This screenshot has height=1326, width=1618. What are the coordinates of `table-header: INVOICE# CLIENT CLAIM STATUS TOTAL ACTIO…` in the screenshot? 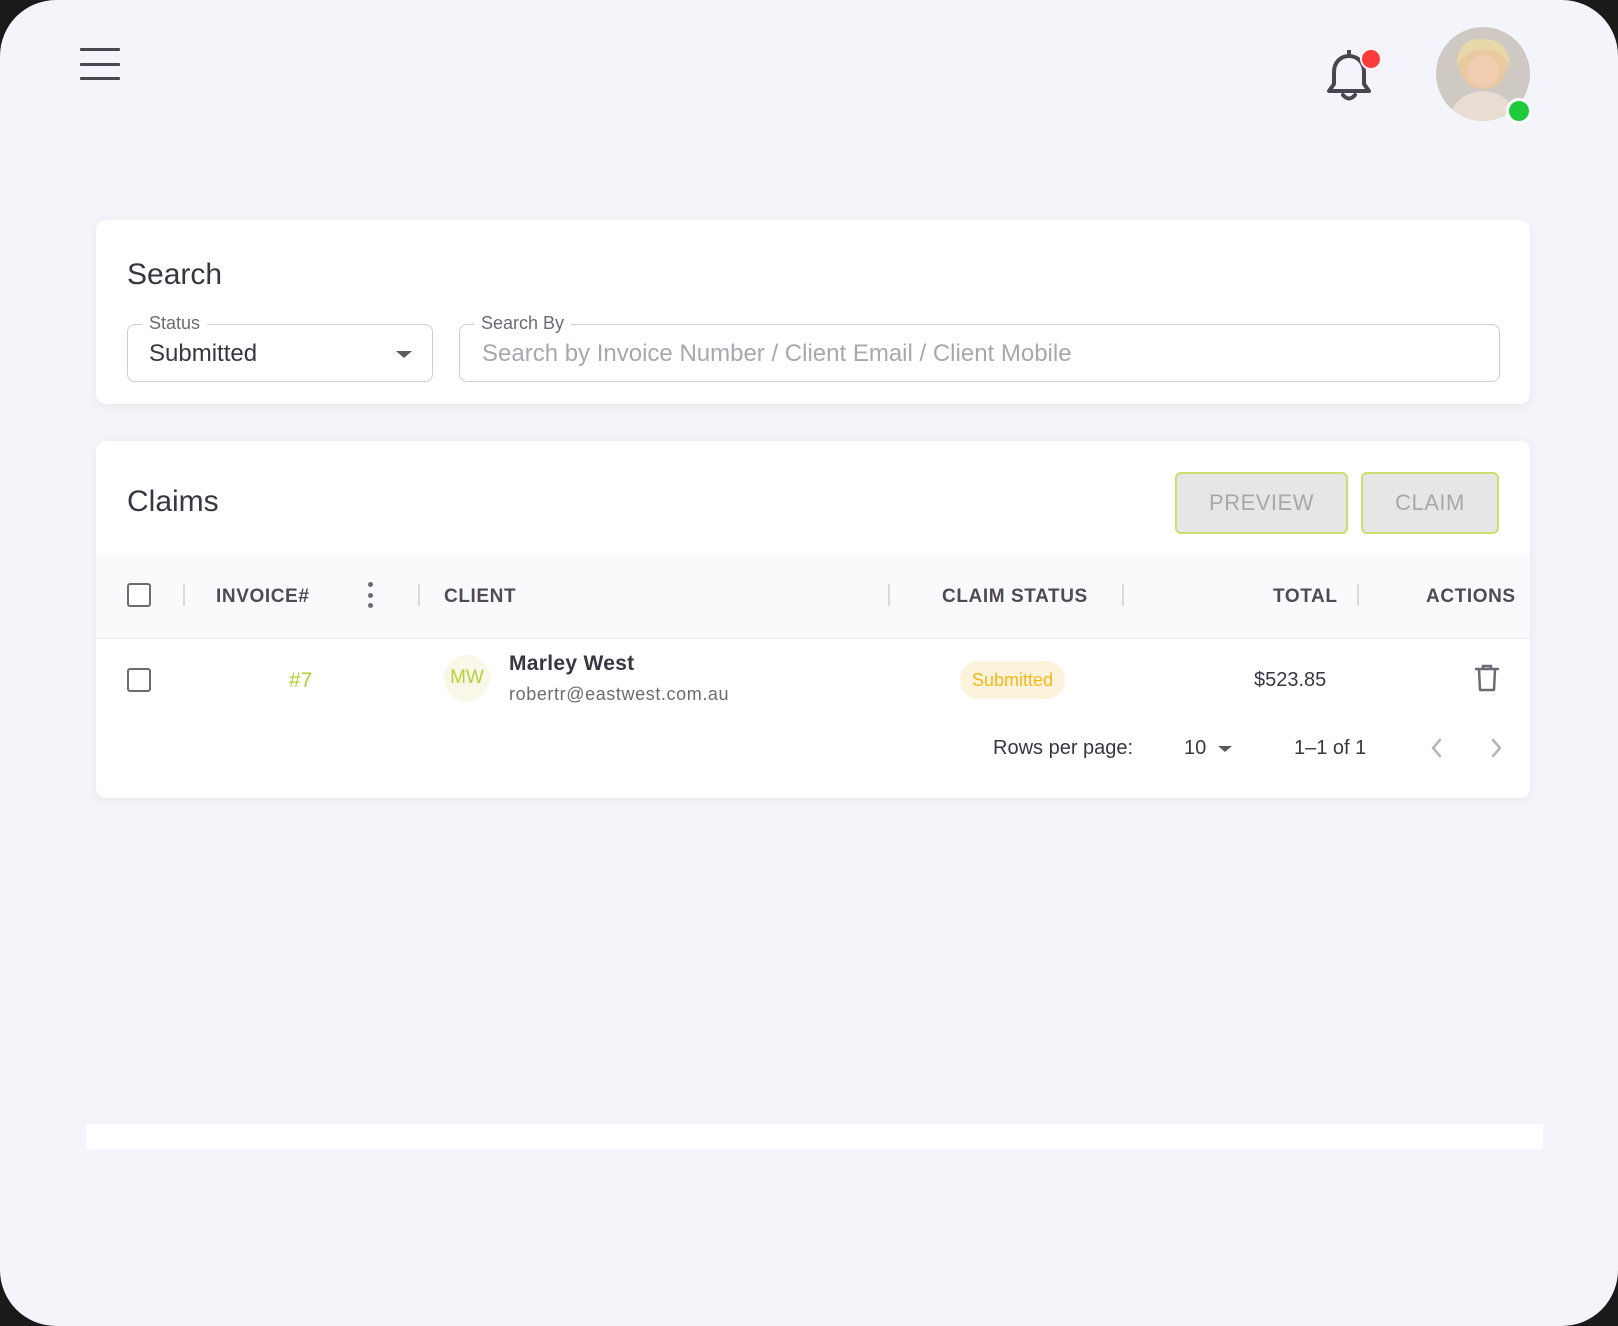 It's located at (813, 596).